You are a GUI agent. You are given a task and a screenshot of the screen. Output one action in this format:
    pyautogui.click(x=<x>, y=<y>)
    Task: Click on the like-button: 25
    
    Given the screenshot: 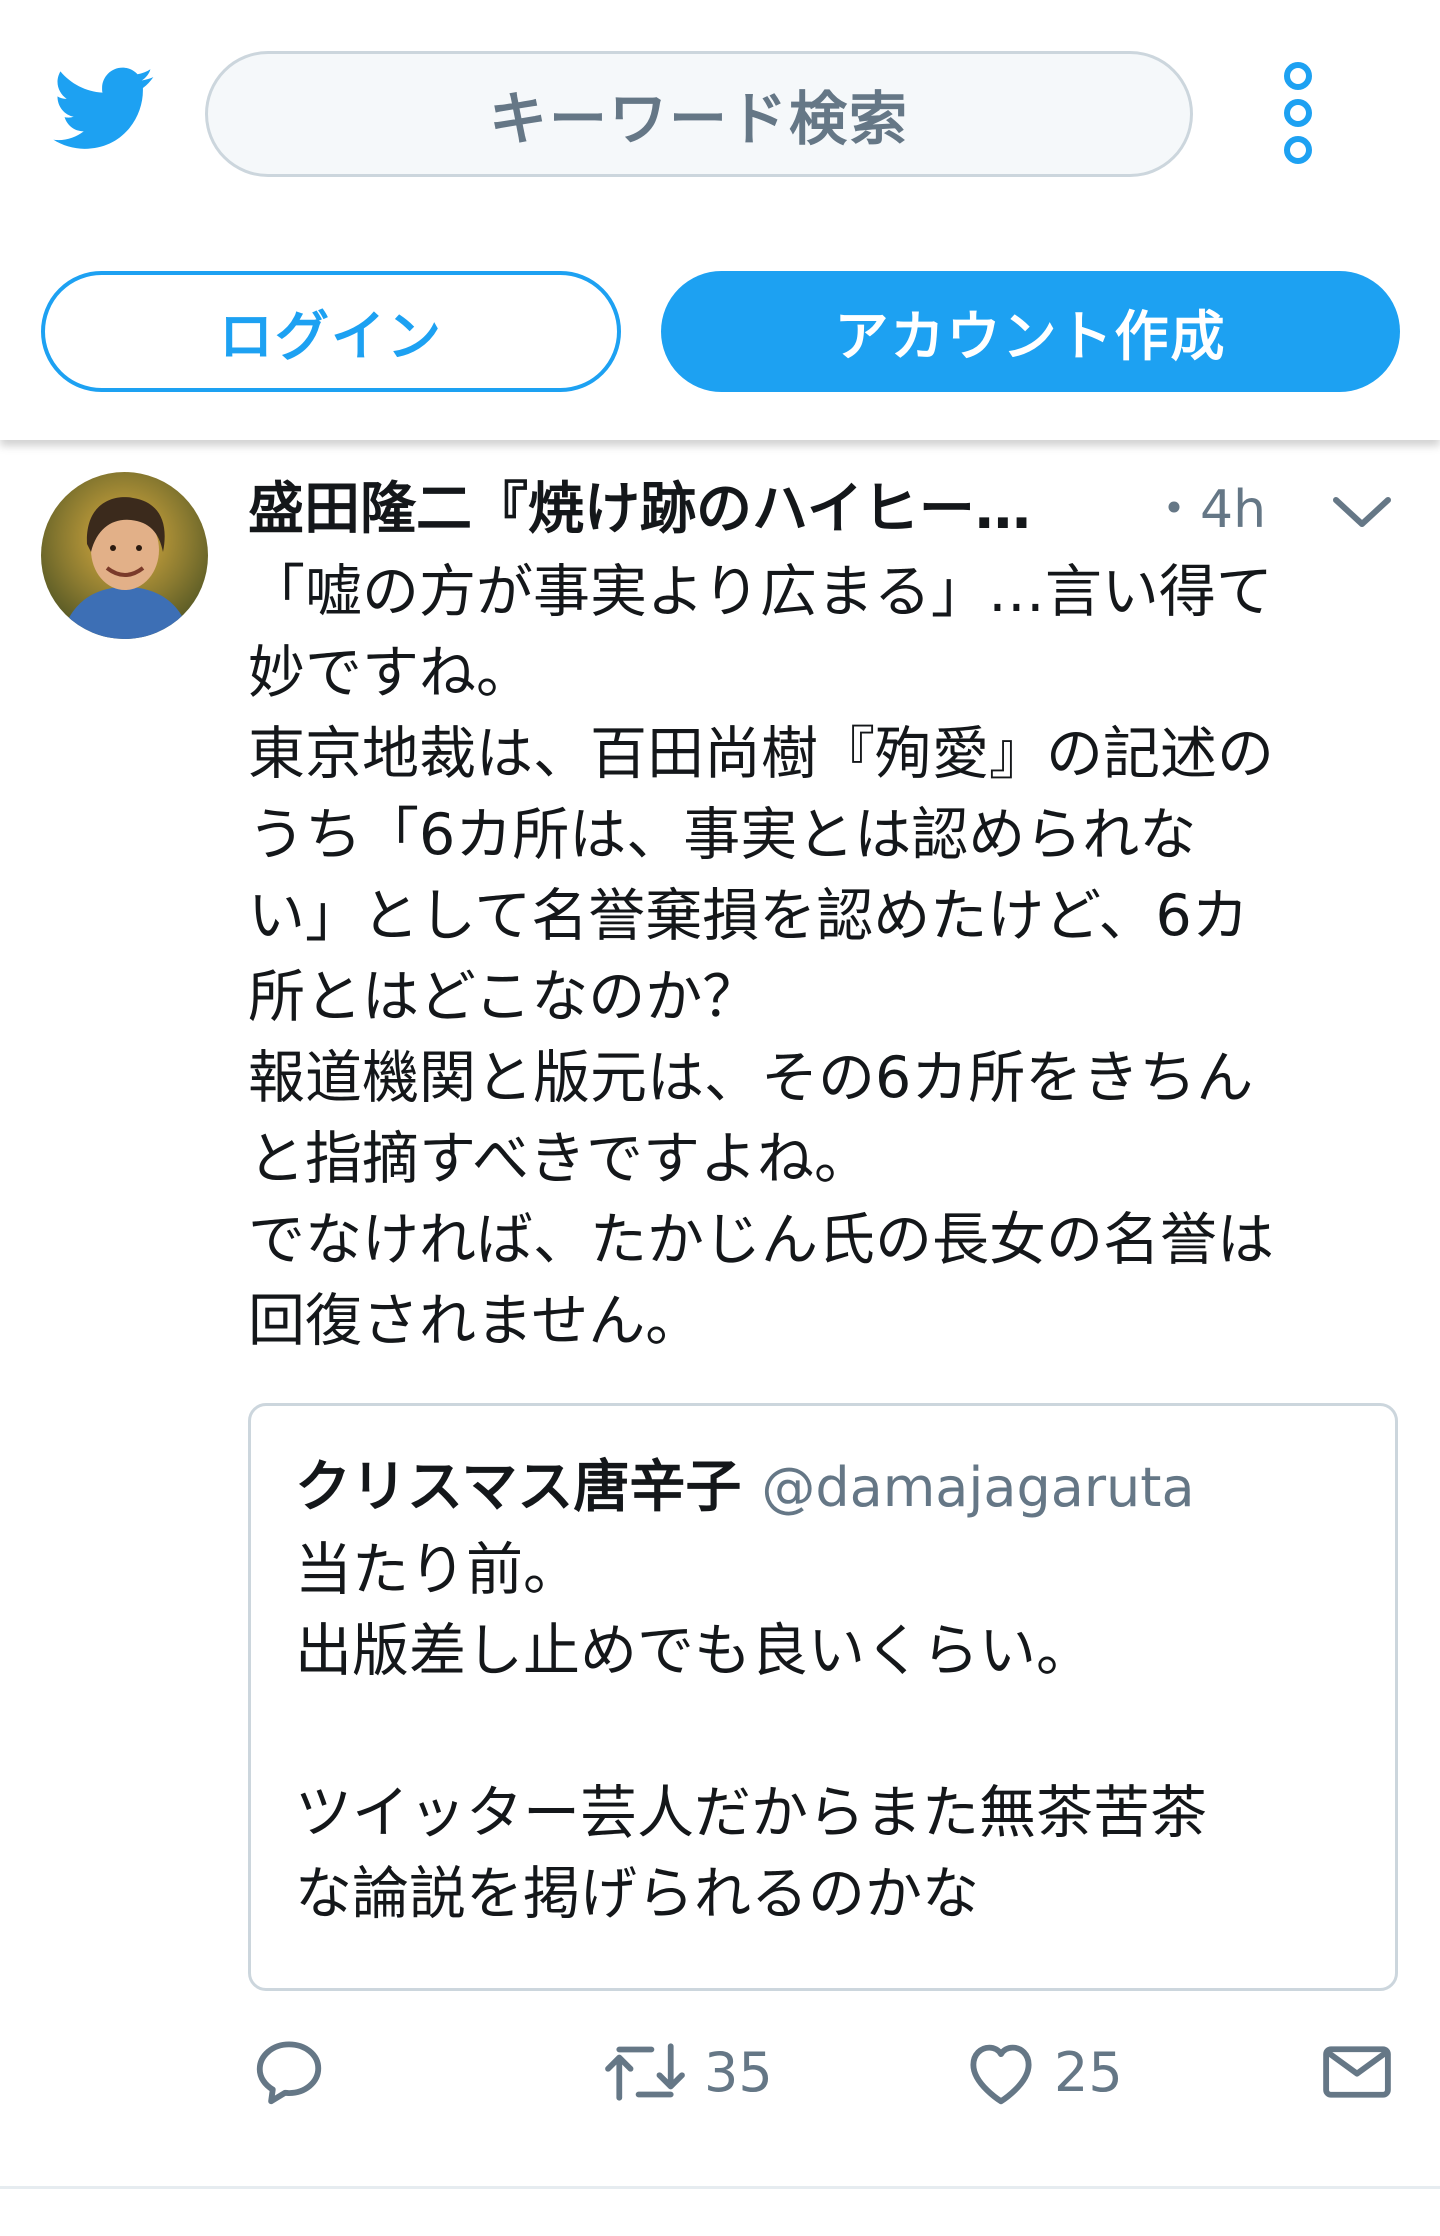 What is the action you would take?
    pyautogui.click(x=1042, y=2072)
    